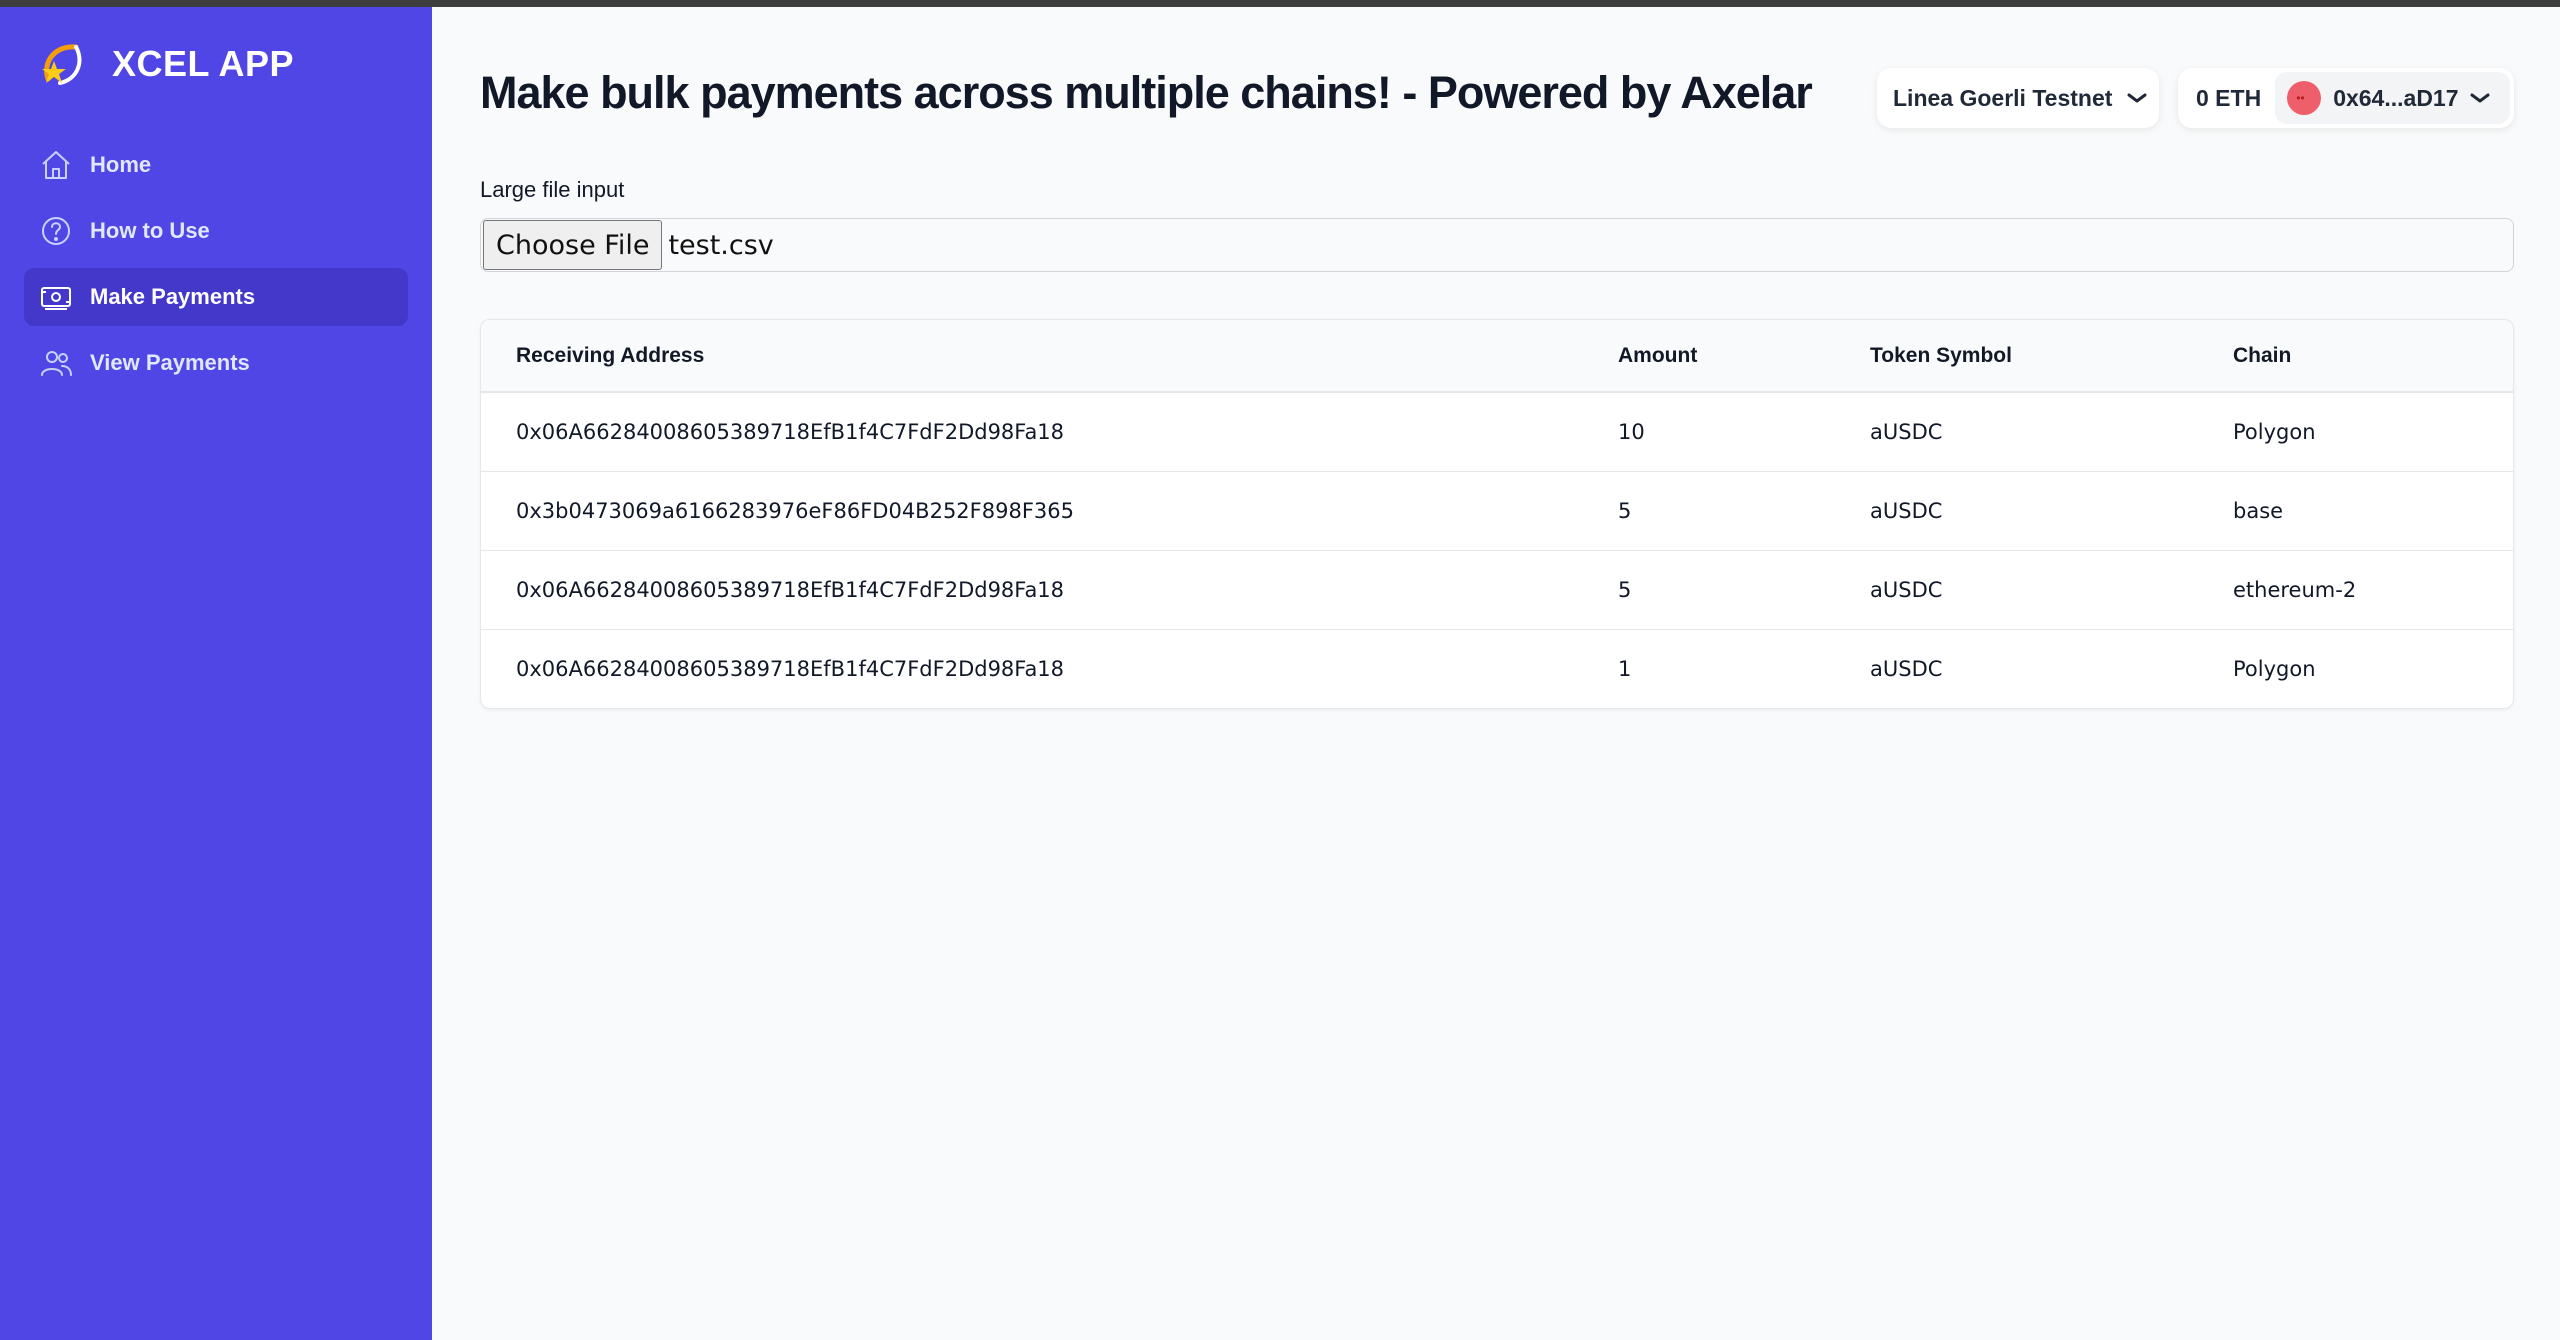 The width and height of the screenshot is (2560, 1340). I want to click on logo-icon, so click(62, 64).